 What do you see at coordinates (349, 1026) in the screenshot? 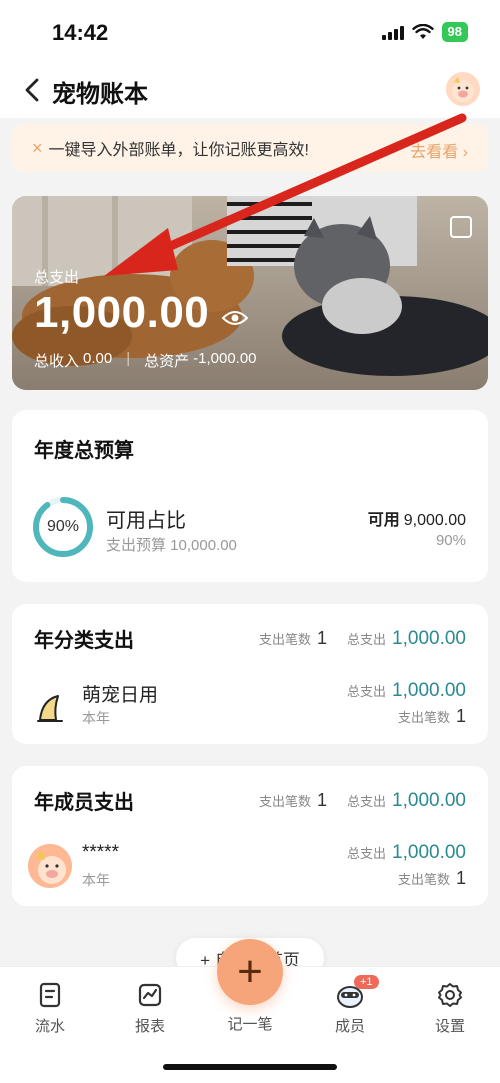
I see `nav-label: 成员` at bounding box center [349, 1026].